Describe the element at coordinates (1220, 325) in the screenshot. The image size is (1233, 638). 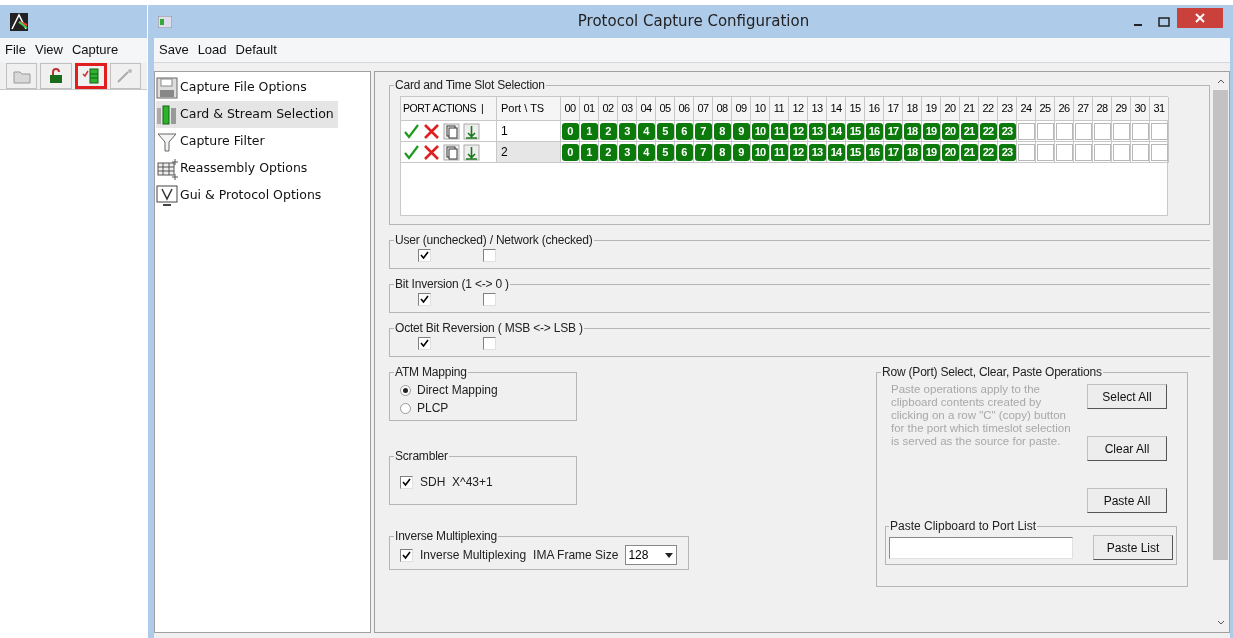
I see `scrollbar-thumb` at that location.